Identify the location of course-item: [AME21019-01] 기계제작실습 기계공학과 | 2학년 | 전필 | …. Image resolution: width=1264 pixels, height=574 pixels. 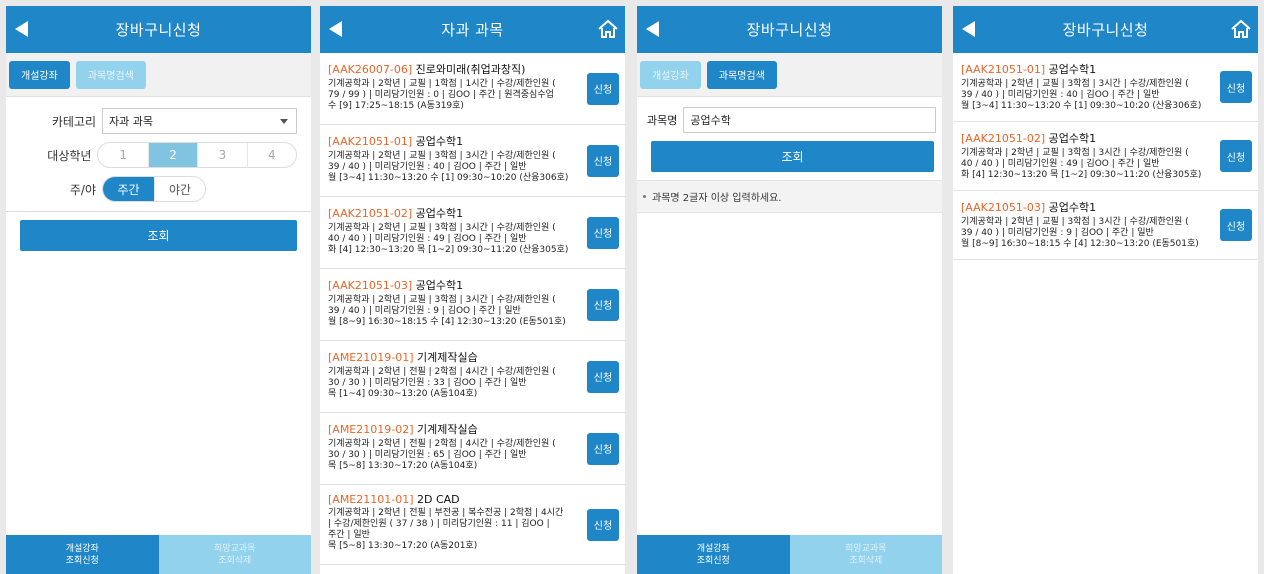
(472, 377).